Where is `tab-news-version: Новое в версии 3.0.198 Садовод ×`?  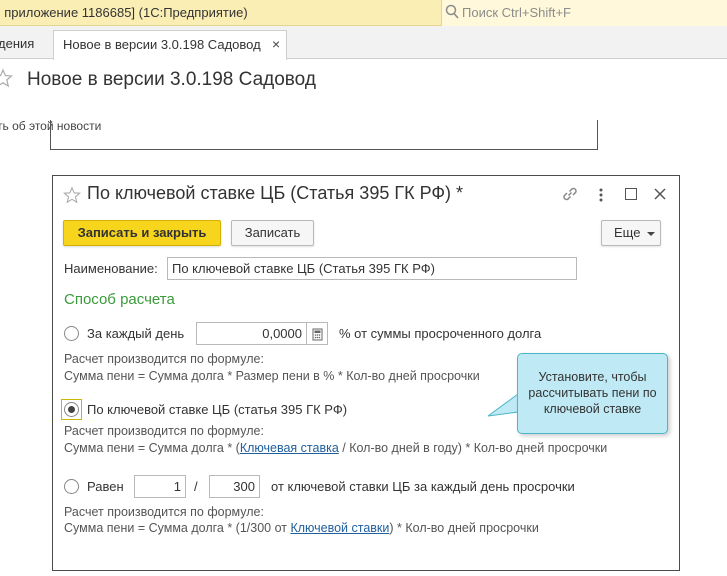
tab-news-version: Новое в версии 3.0.198 Садовод × is located at coordinates (170, 45).